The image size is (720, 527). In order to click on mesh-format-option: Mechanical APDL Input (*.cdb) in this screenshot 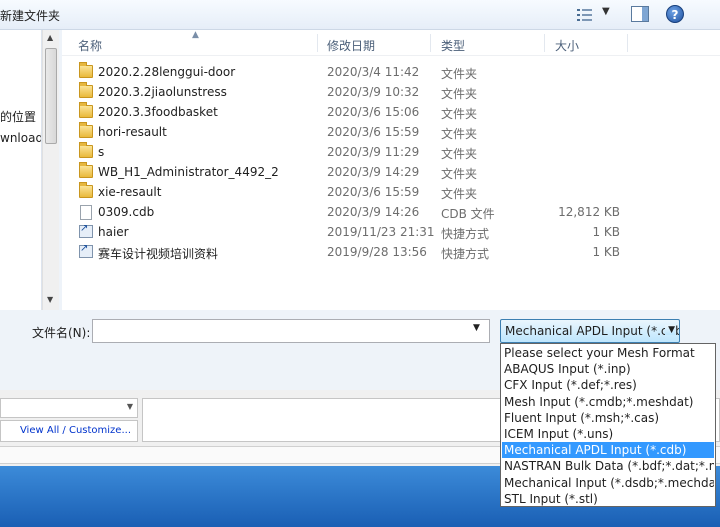, I will do `click(608, 450)`.